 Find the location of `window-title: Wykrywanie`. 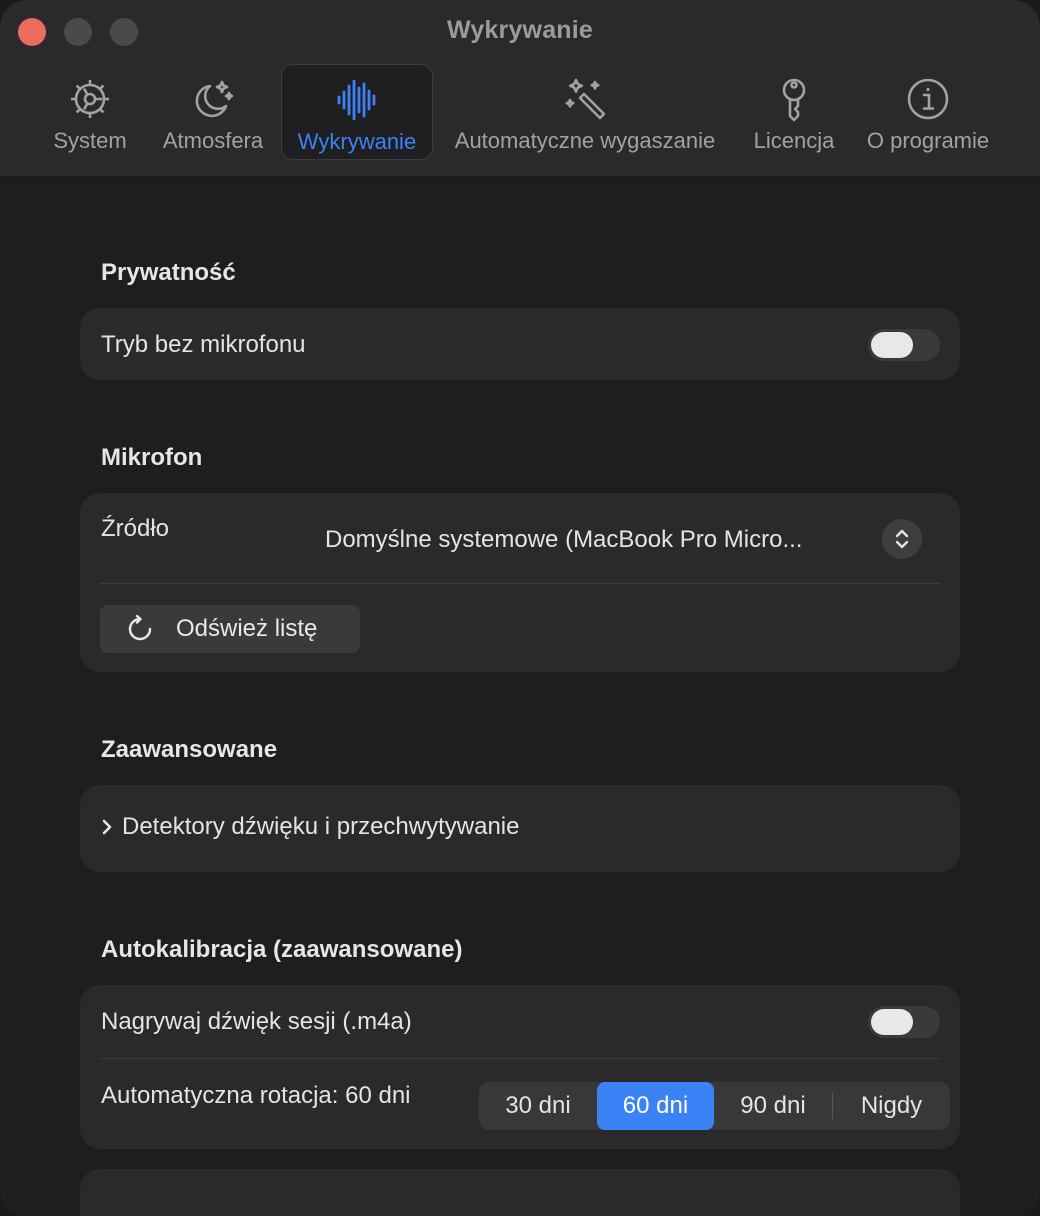

window-title: Wykrywanie is located at coordinates (520, 30).